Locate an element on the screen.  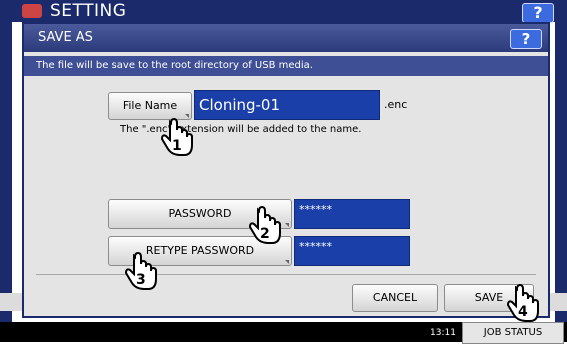
pointing-hand-icon-1: 1 is located at coordinates (176, 137).